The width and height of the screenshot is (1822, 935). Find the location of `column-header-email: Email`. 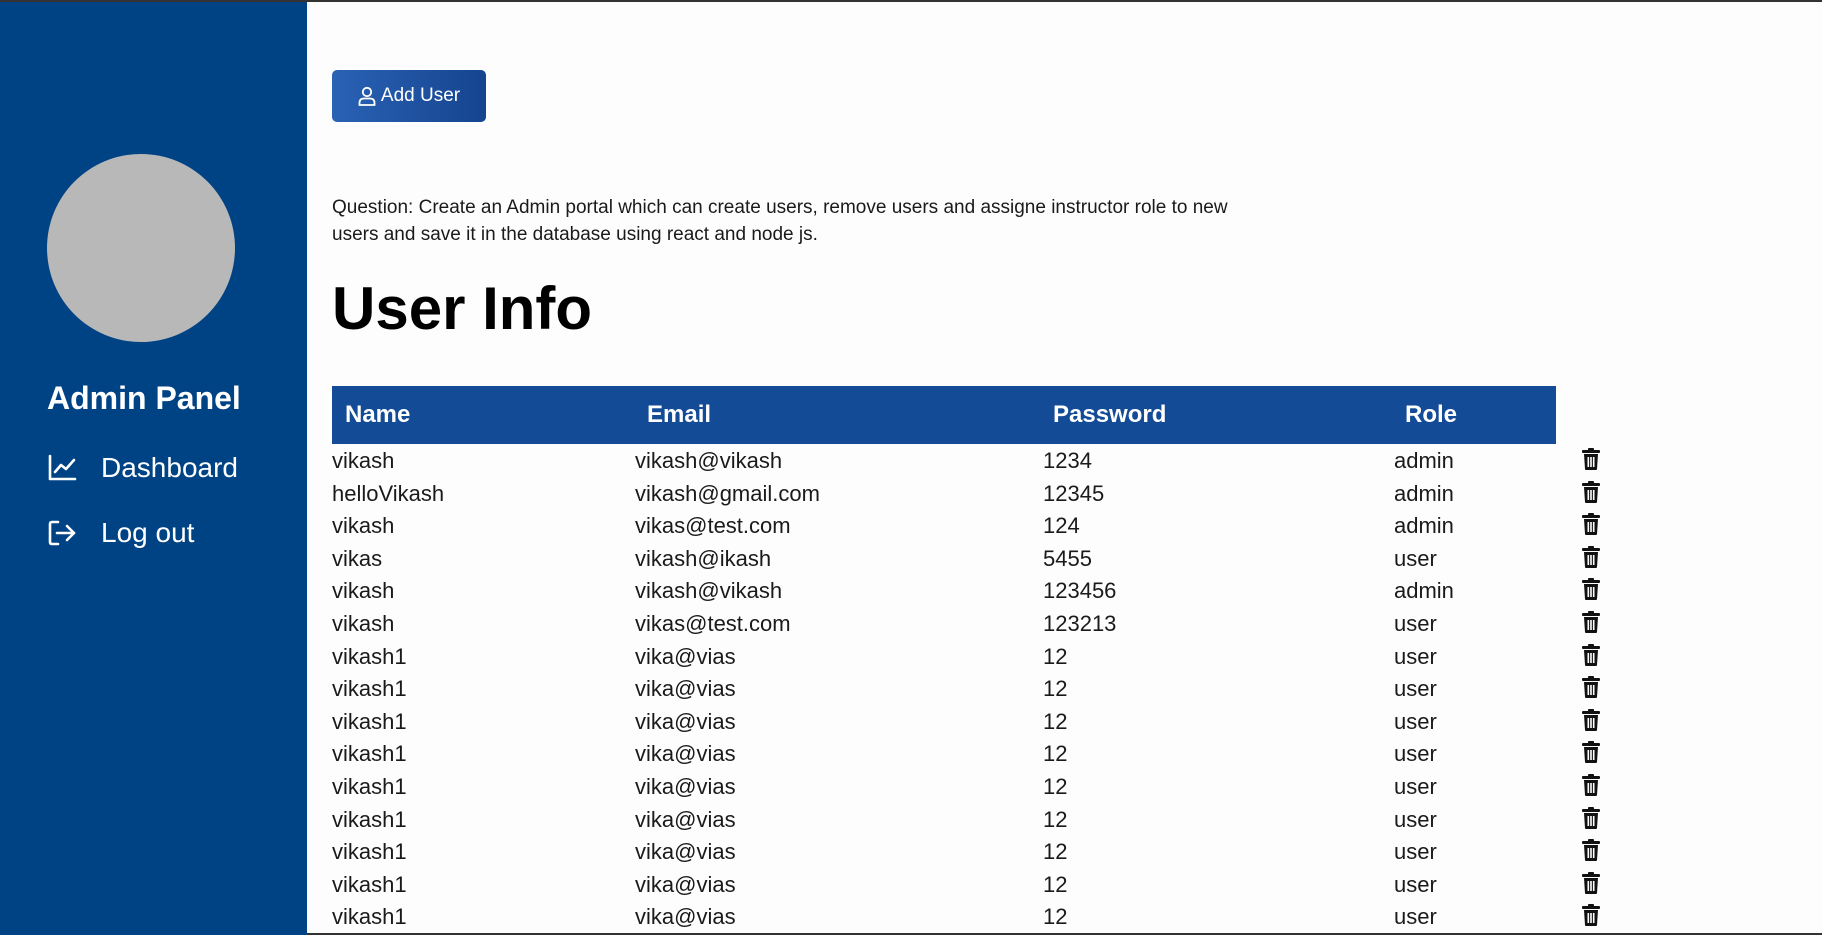

column-header-email: Email is located at coordinates (679, 414).